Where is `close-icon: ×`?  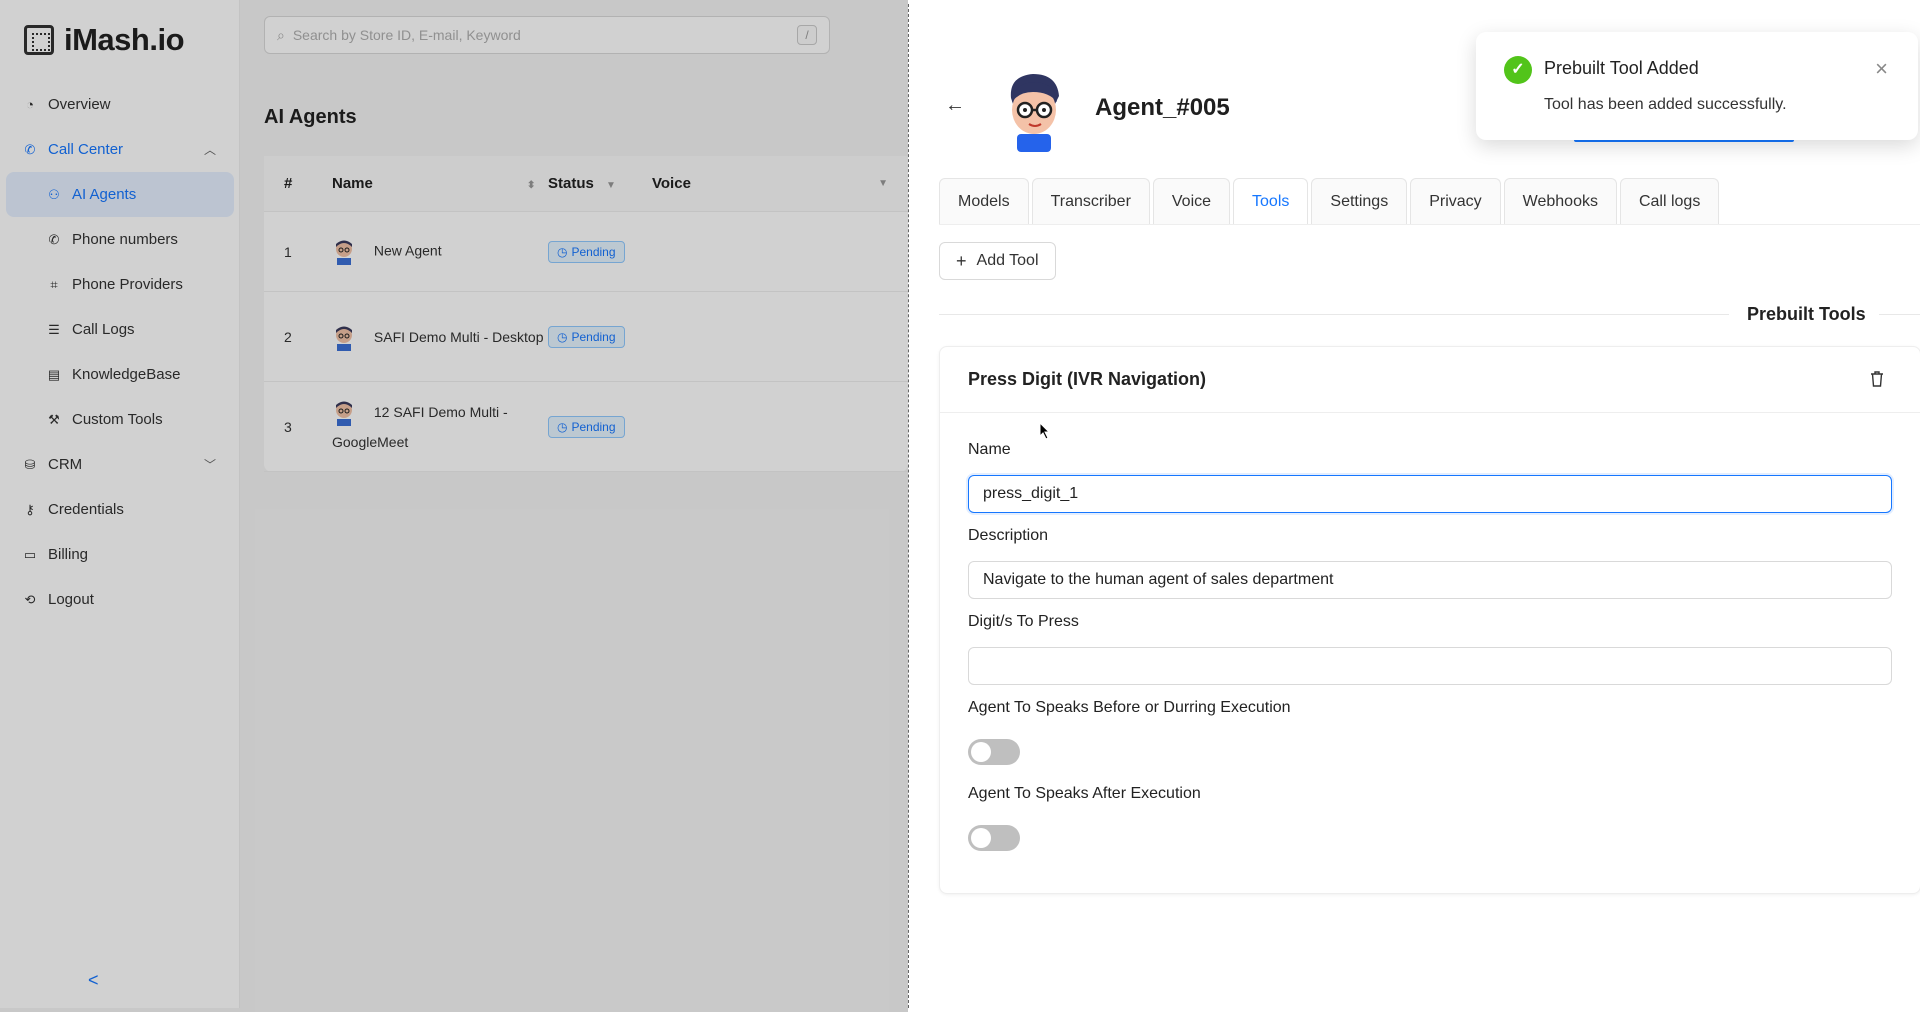
close-icon: × is located at coordinates (1881, 69).